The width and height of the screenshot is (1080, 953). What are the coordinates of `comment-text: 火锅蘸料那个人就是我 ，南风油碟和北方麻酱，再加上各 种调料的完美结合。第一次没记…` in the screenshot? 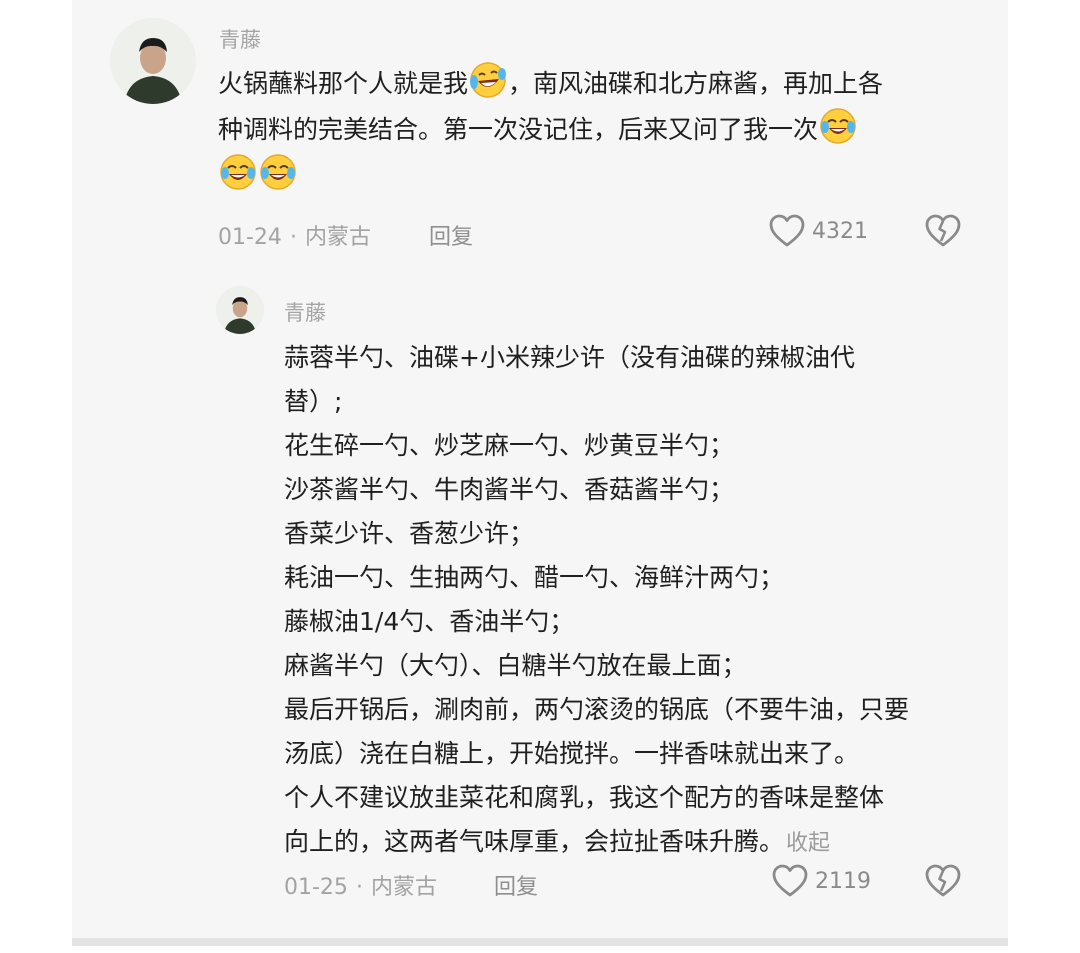 It's located at (550, 129).